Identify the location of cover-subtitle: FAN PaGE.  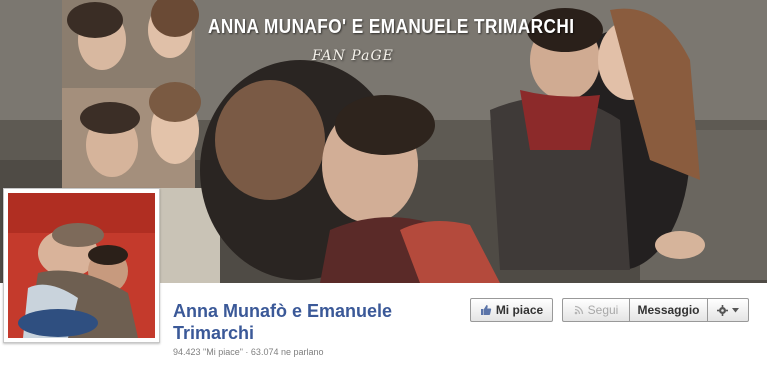
(353, 56).